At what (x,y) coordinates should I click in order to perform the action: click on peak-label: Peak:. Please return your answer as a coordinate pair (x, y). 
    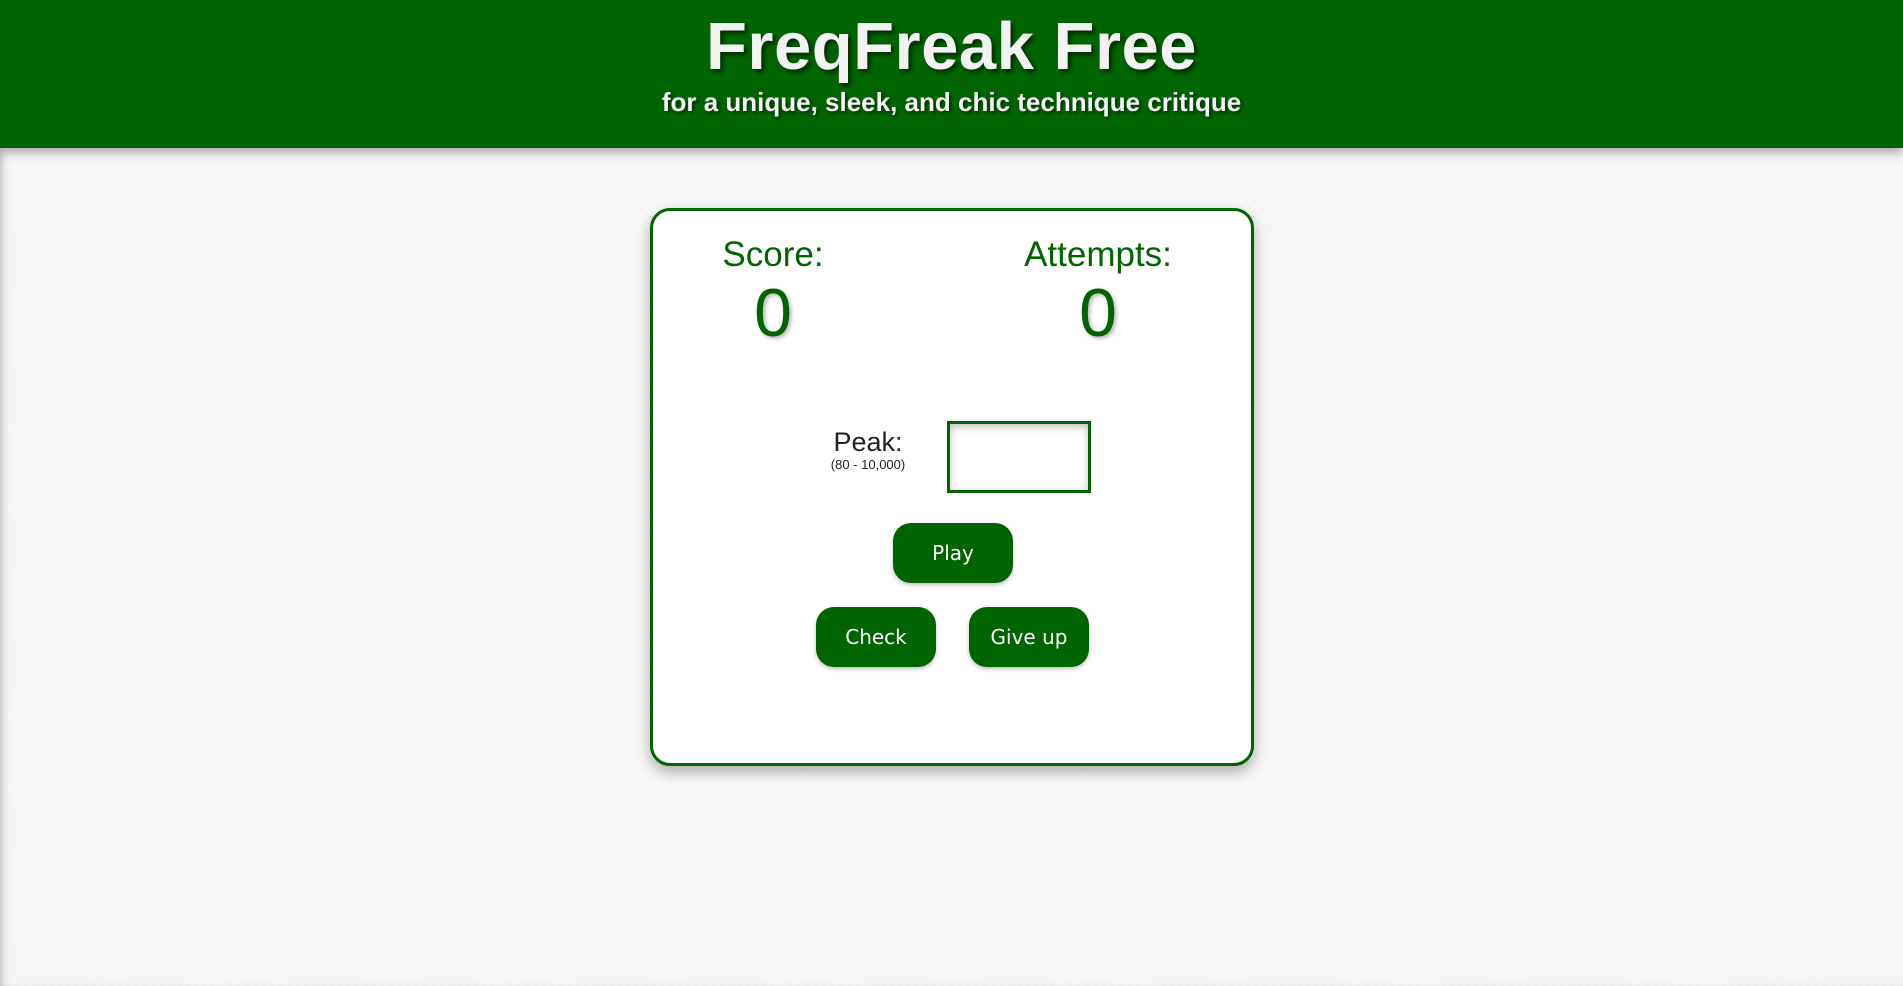
    Looking at the image, I should click on (868, 442).